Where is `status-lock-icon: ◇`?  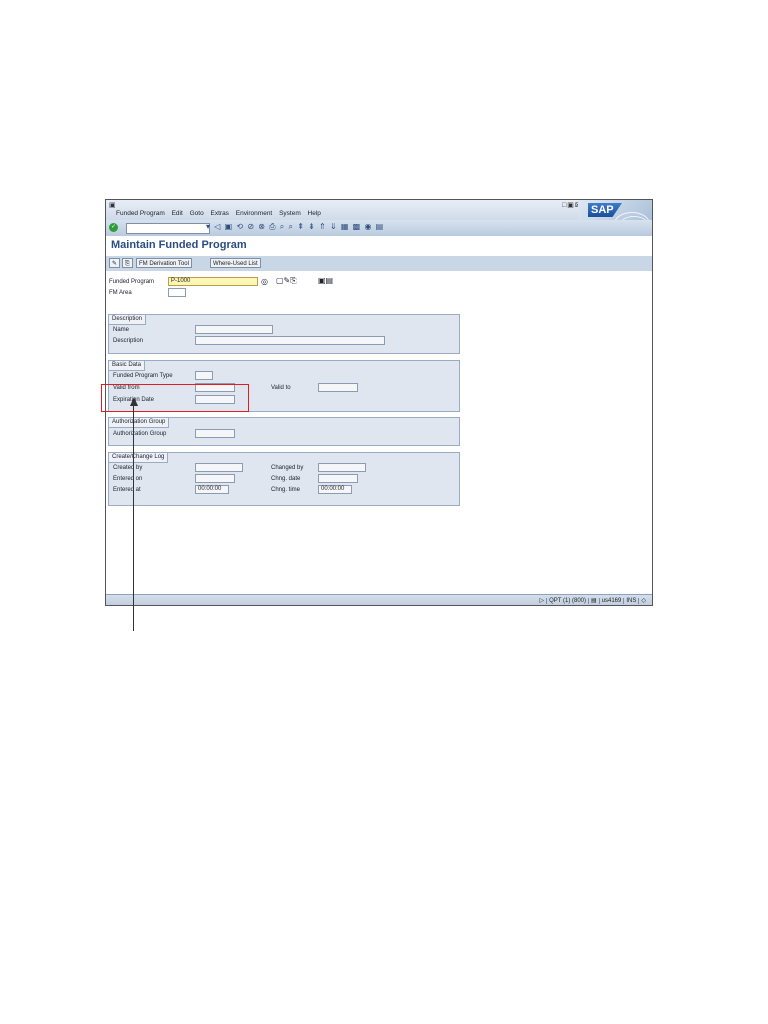
status-lock-icon: ◇ is located at coordinates (643, 601).